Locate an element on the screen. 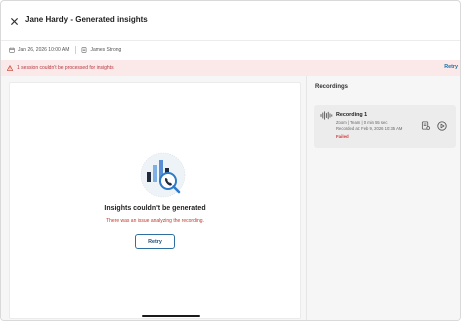 Image resolution: width=461 pixels, height=321 pixels. alert-retry-link: Retry is located at coordinates (451, 67).